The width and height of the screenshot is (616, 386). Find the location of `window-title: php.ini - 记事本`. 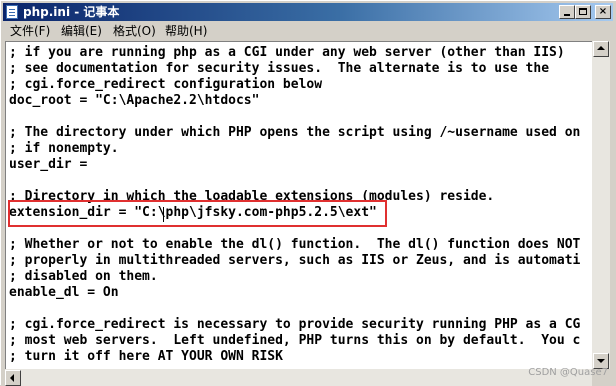

window-title: php.ini - 记事本 is located at coordinates (71, 12).